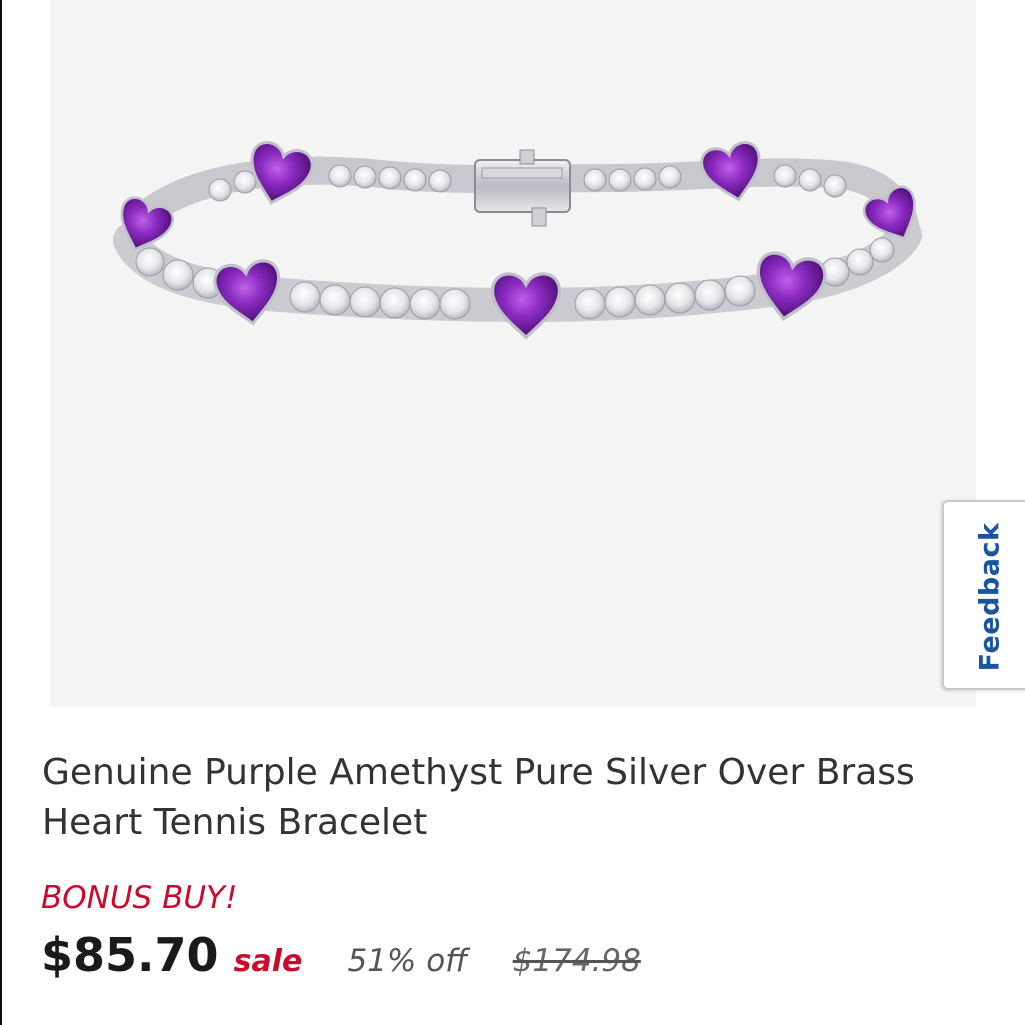 Image resolution: width=1025 pixels, height=1025 pixels. I want to click on page-left-border, so click(1, 512).